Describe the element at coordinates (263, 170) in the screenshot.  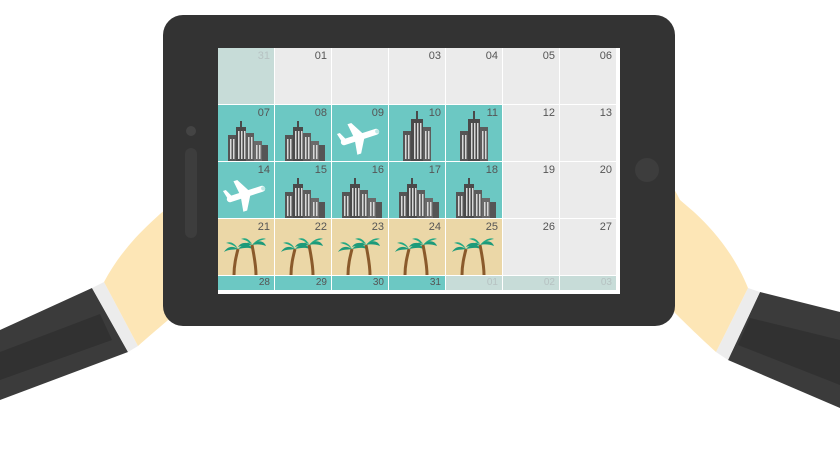
I see `day-number: 14` at that location.